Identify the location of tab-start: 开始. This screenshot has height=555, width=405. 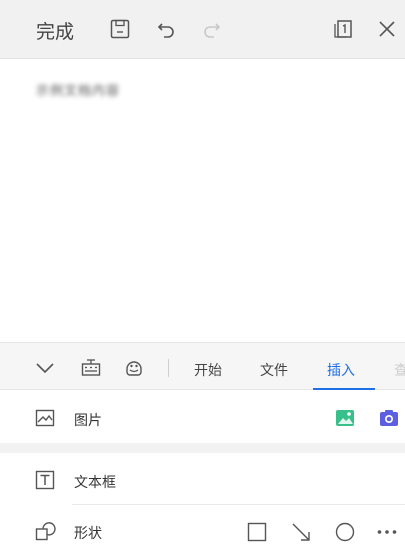
(208, 370).